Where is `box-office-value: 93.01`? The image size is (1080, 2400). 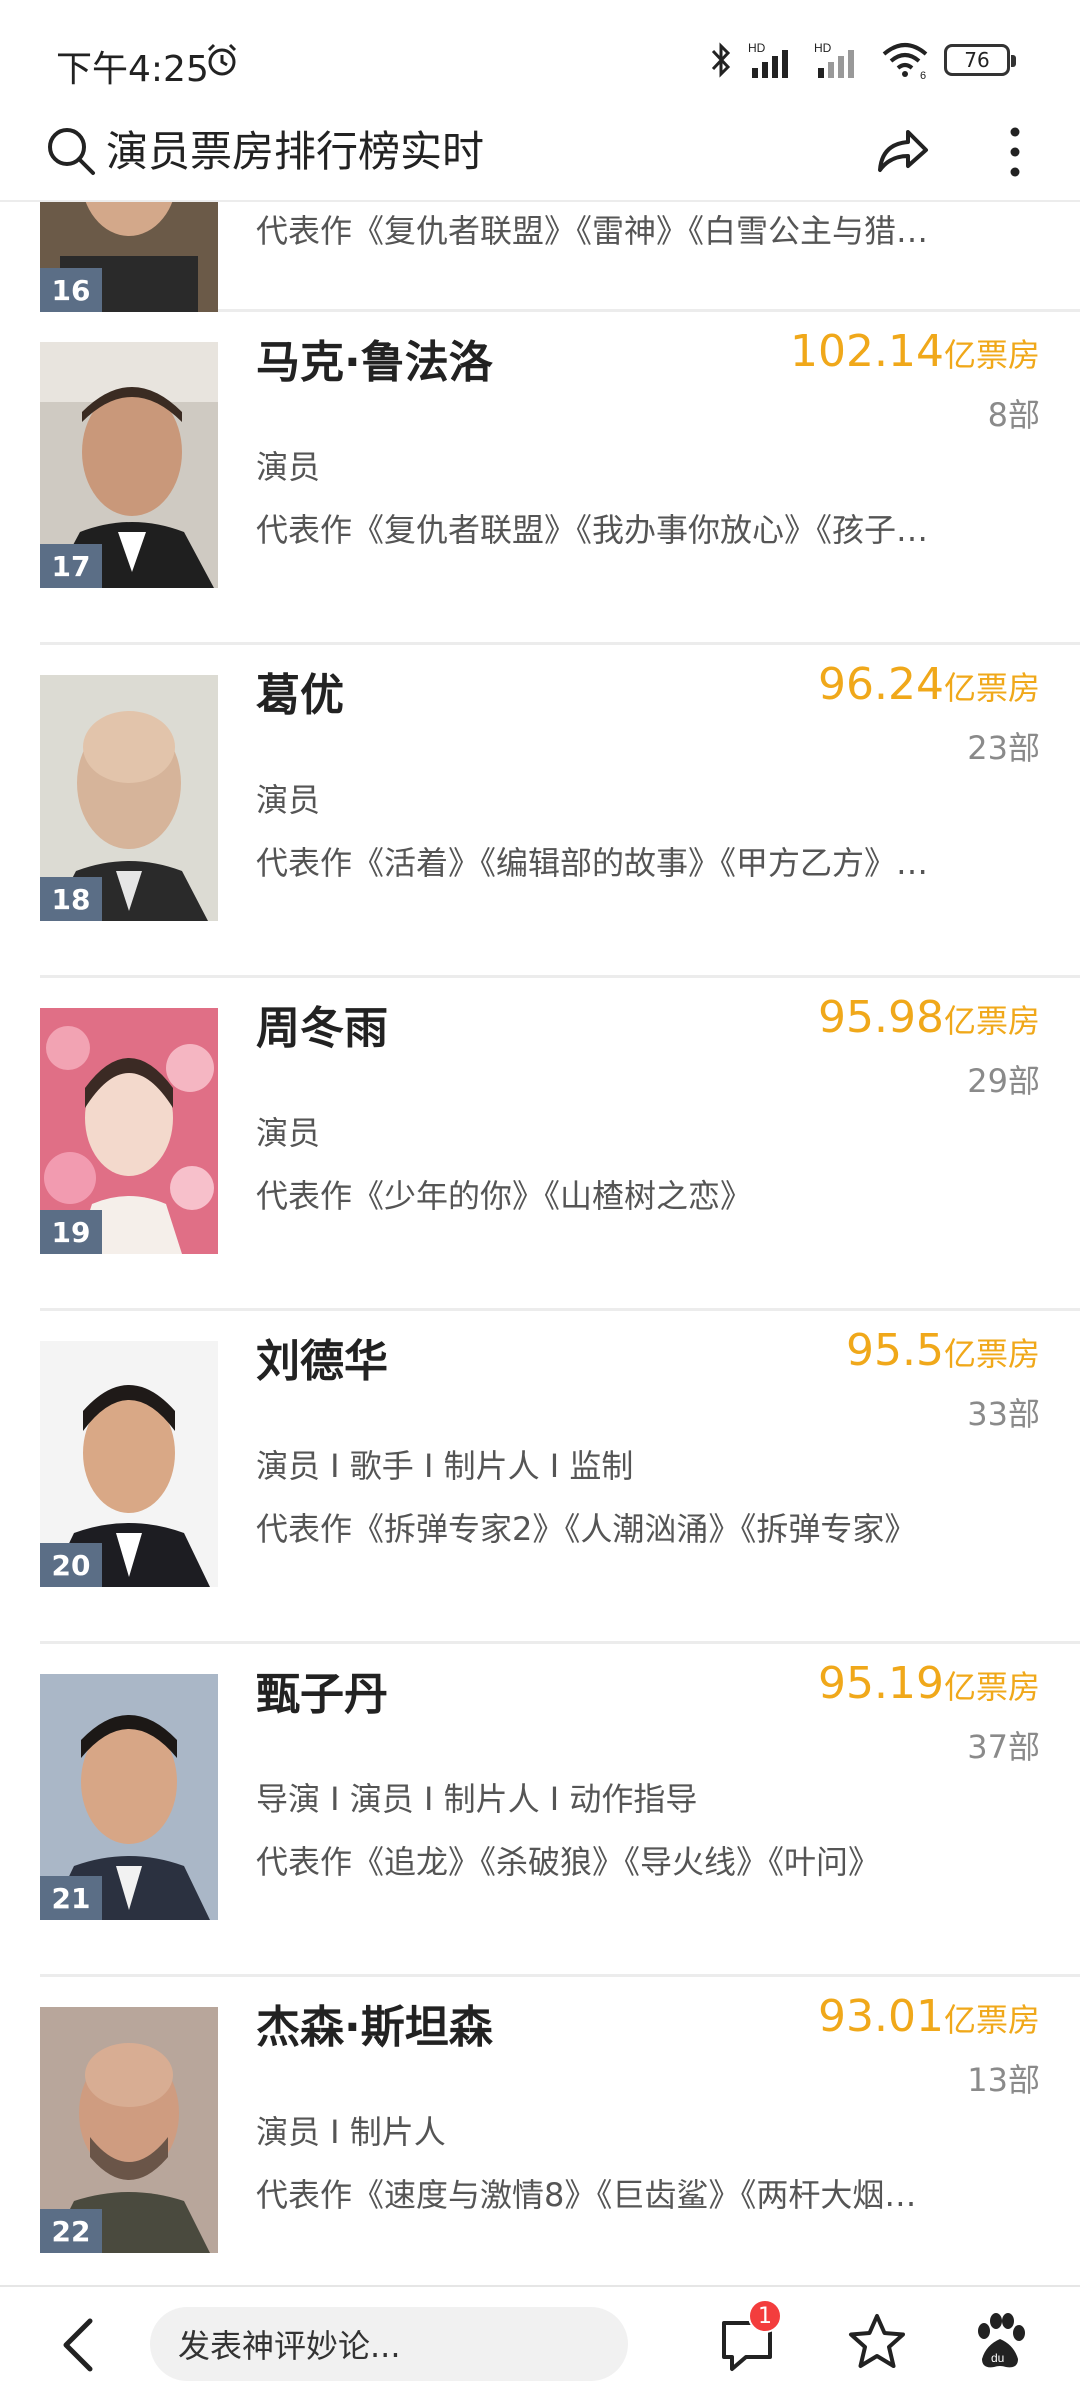 box-office-value: 93.01 is located at coordinates (881, 2016).